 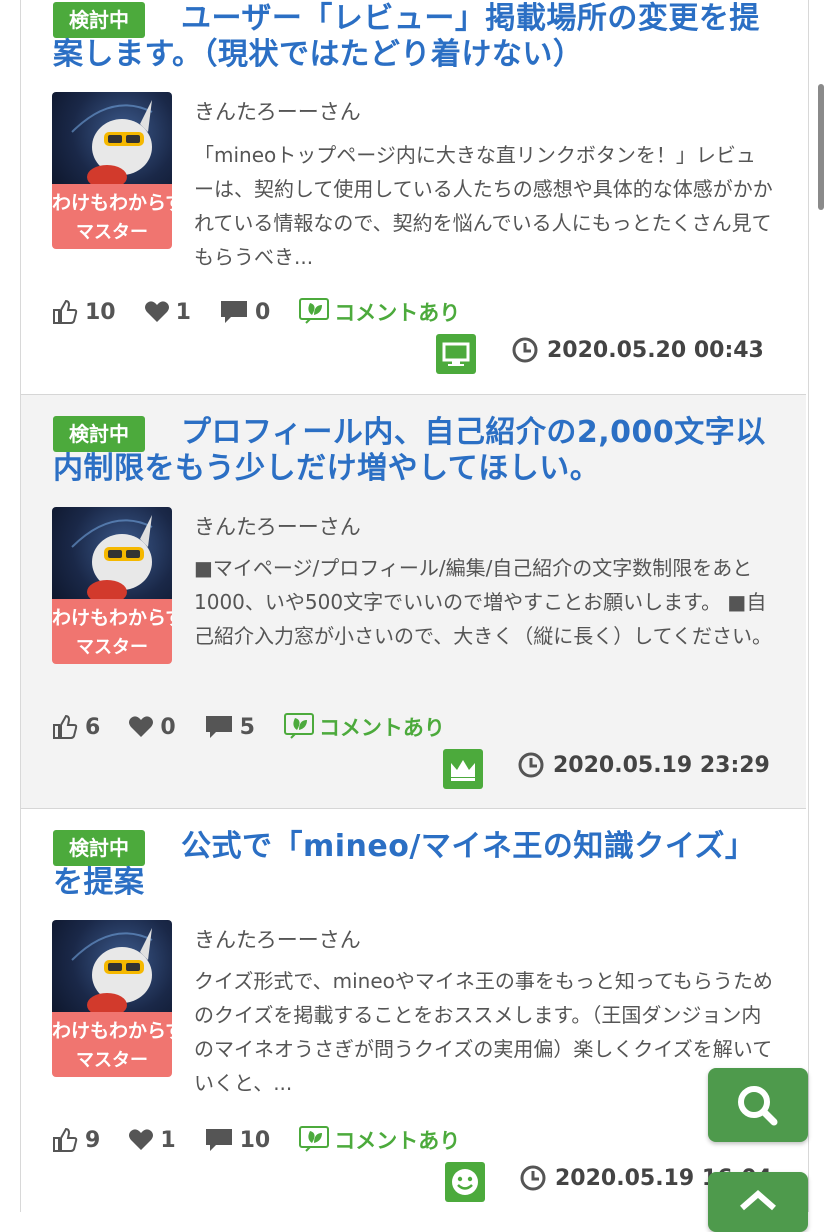 I want to click on comment-count: 5, so click(x=229, y=727).